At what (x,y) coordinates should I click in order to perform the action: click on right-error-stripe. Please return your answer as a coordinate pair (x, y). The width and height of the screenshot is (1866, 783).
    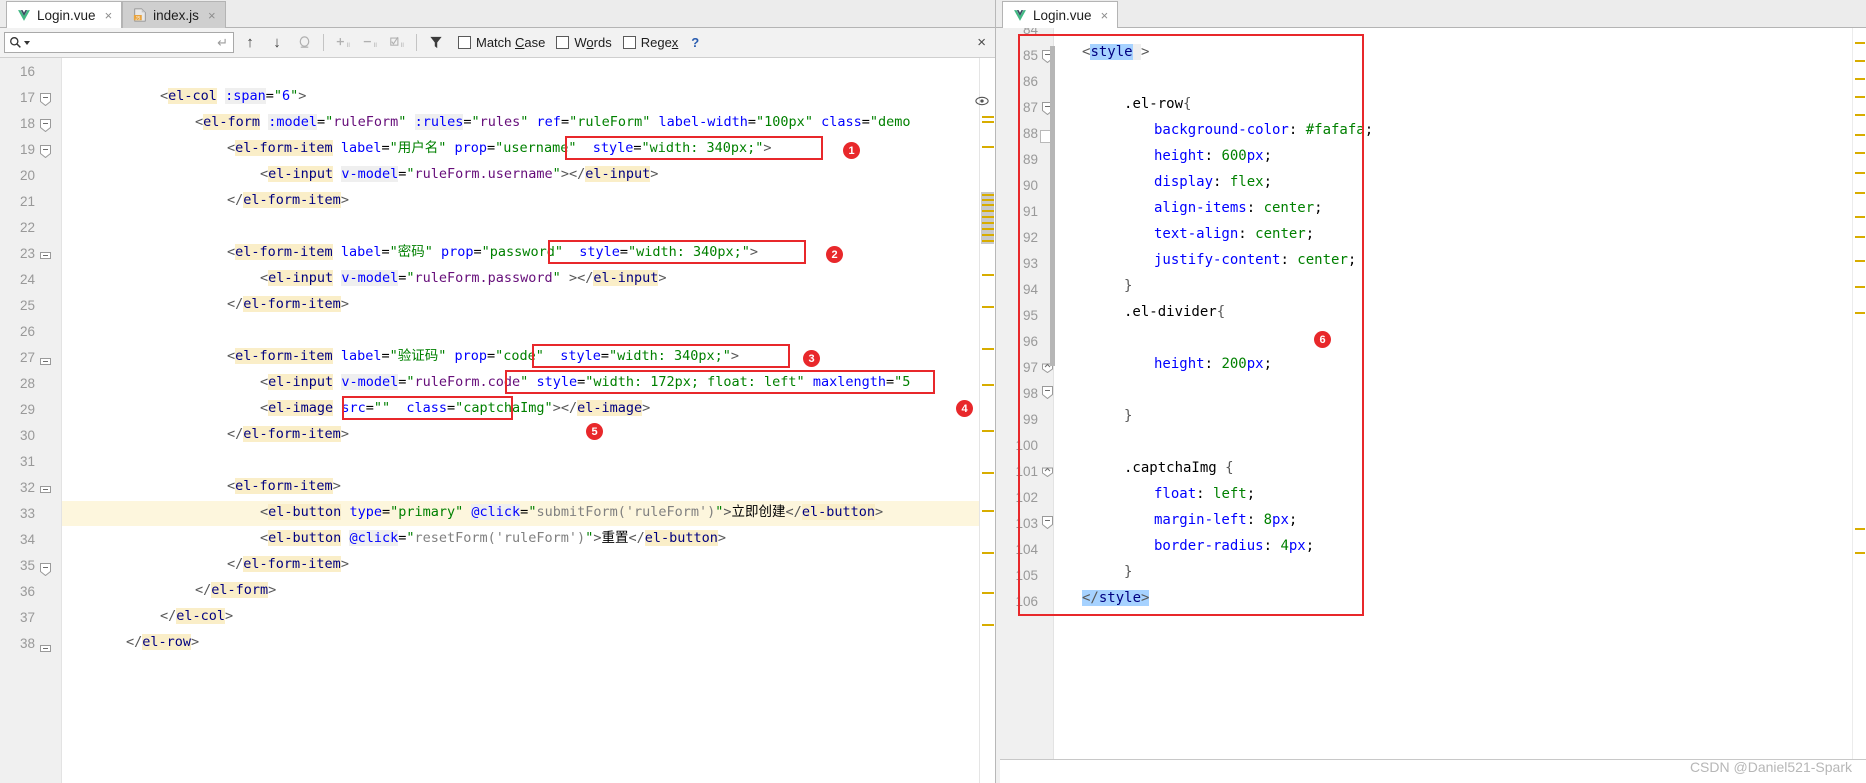
    Looking at the image, I should click on (1859, 405).